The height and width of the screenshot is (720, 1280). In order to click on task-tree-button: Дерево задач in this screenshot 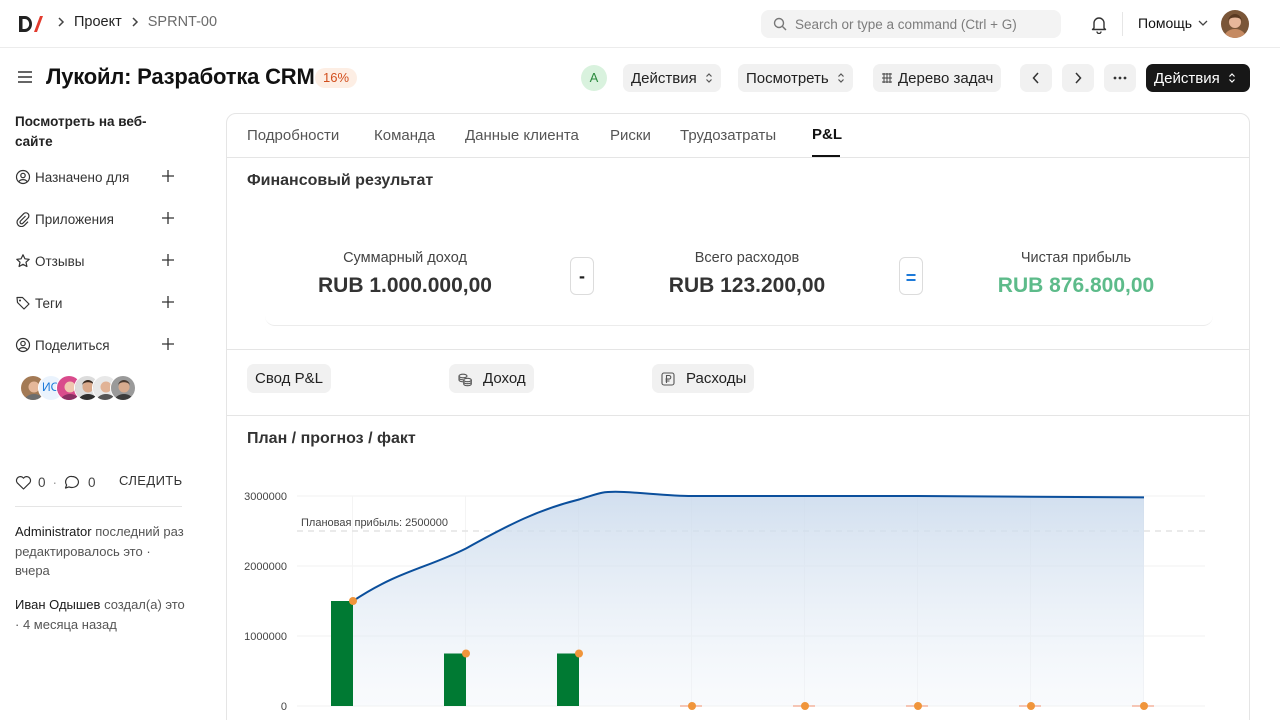, I will do `click(937, 78)`.